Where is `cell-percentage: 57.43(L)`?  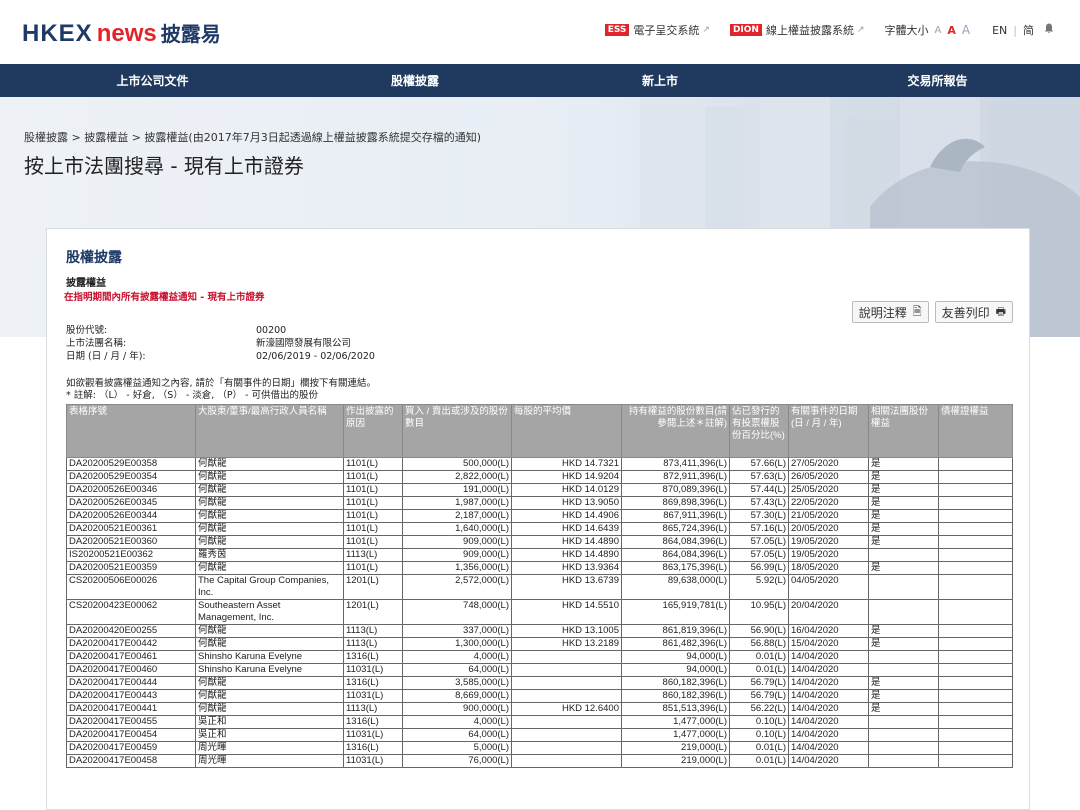 cell-percentage: 57.43(L) is located at coordinates (759, 503).